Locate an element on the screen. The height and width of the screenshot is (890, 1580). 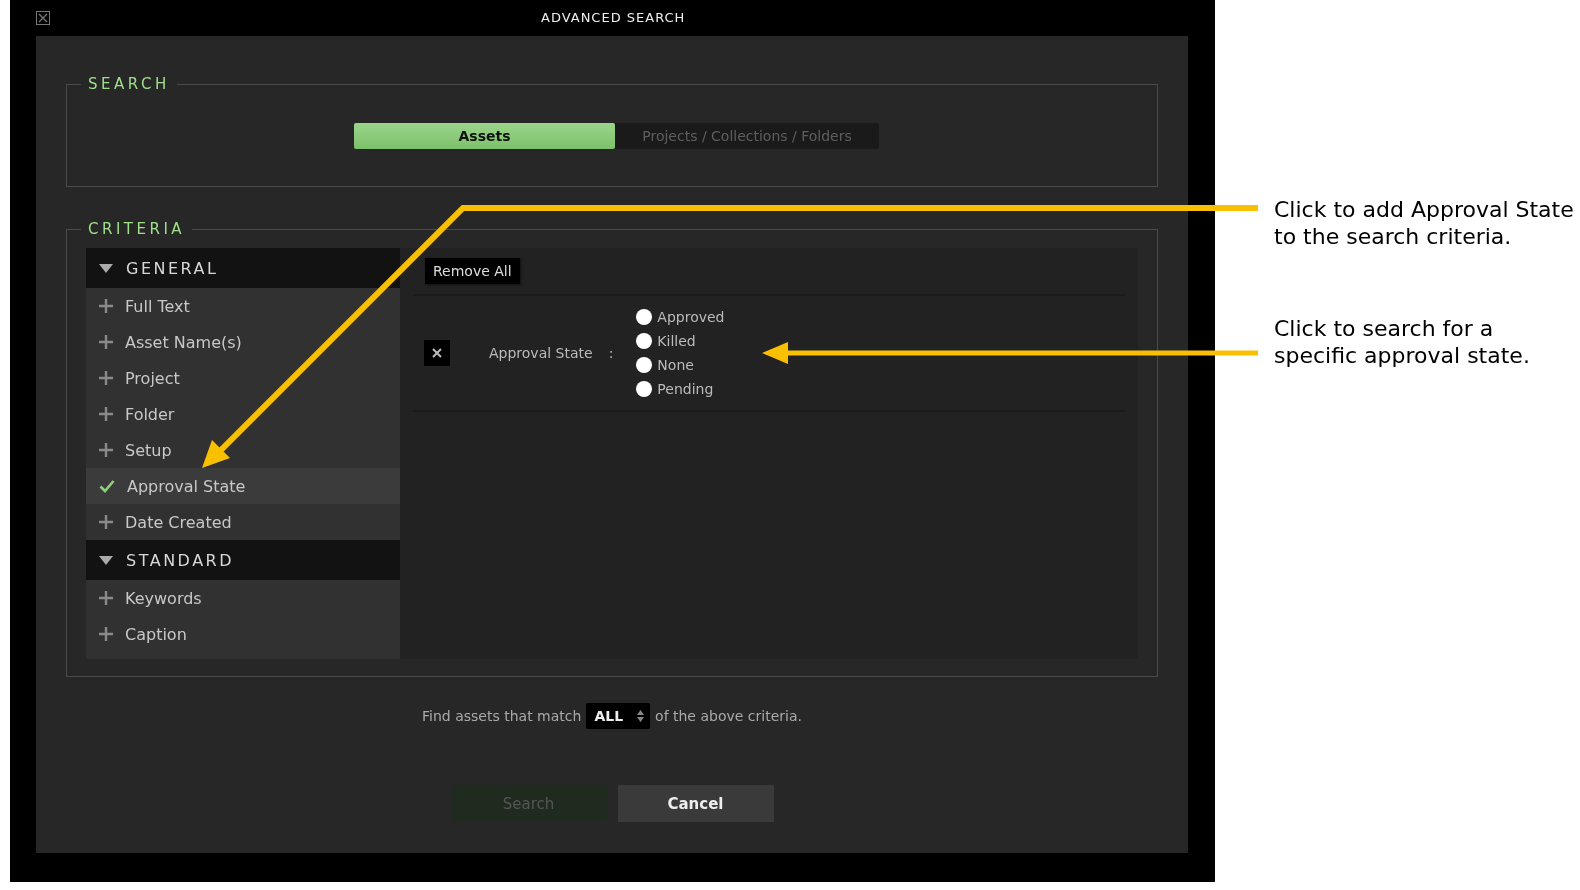
criteria-item: Date Created is located at coordinates (243, 522).